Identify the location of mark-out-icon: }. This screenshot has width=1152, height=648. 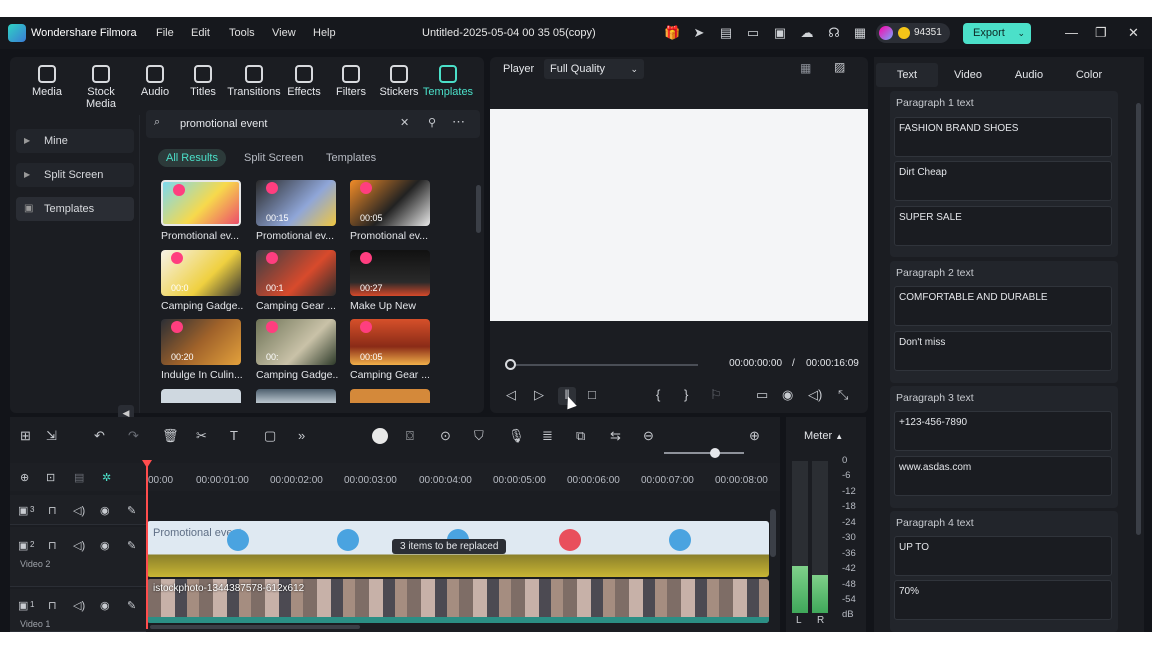
(686, 394).